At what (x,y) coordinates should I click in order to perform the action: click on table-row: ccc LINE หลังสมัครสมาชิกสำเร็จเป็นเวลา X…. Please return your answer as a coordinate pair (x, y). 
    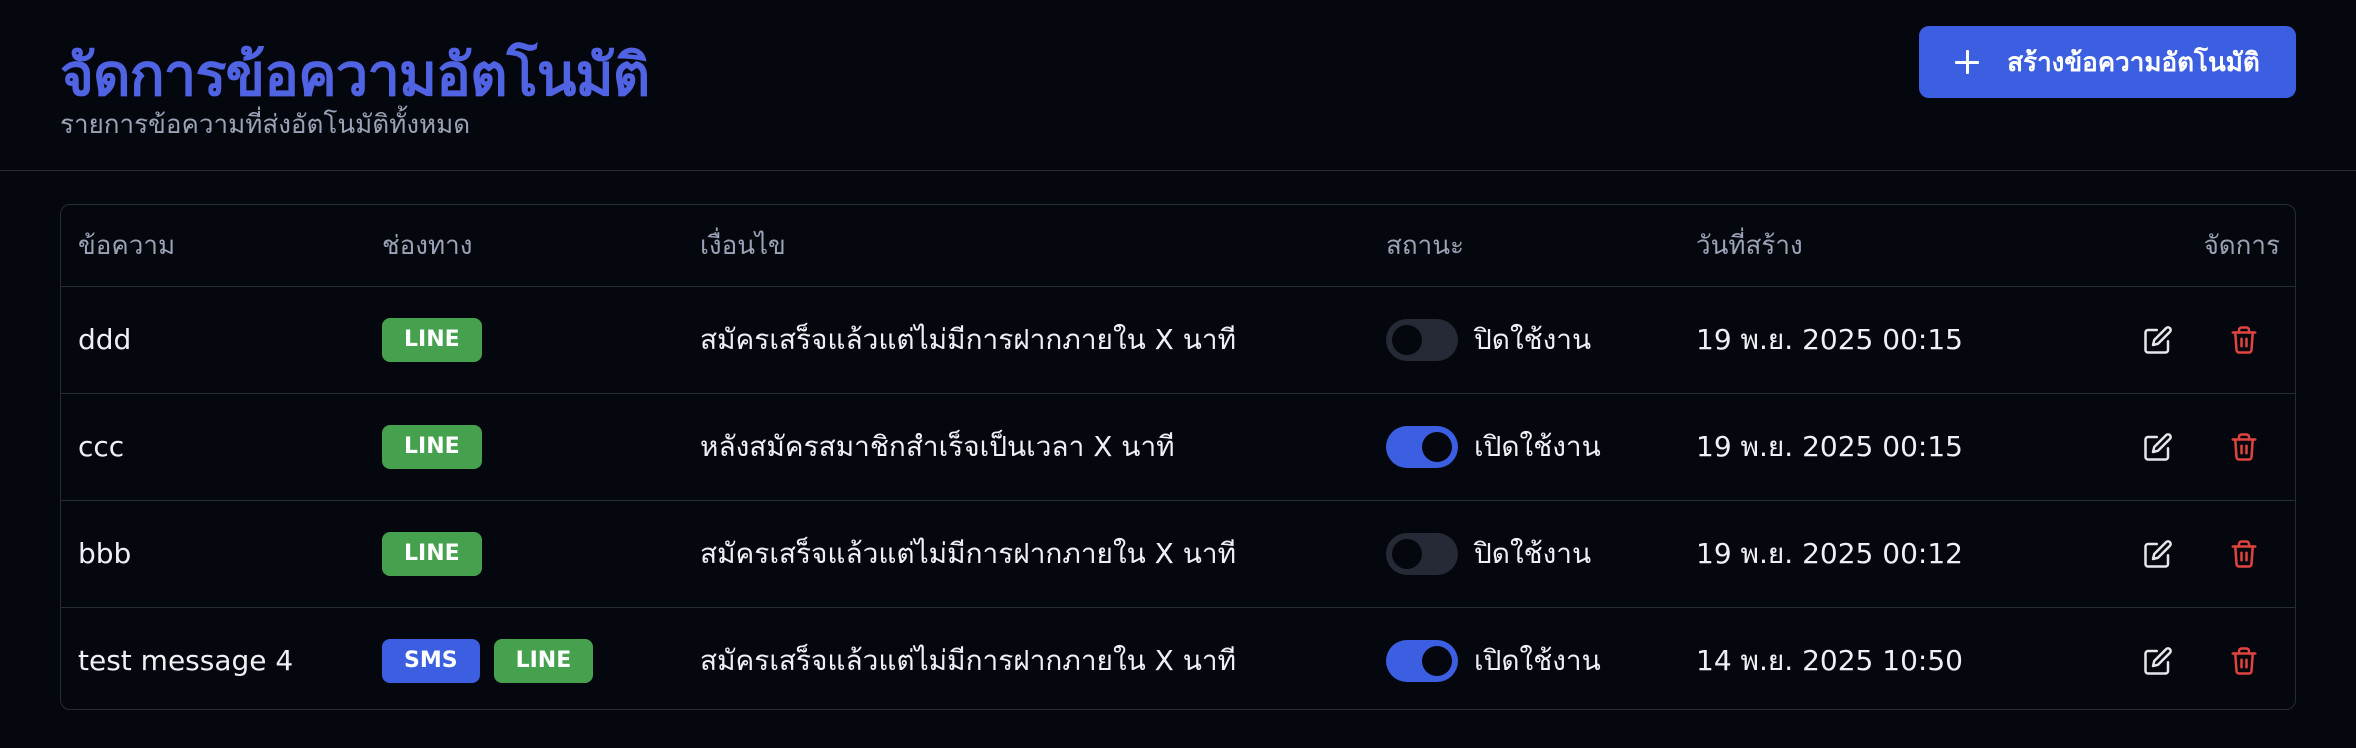
    Looking at the image, I should click on (1178, 447).